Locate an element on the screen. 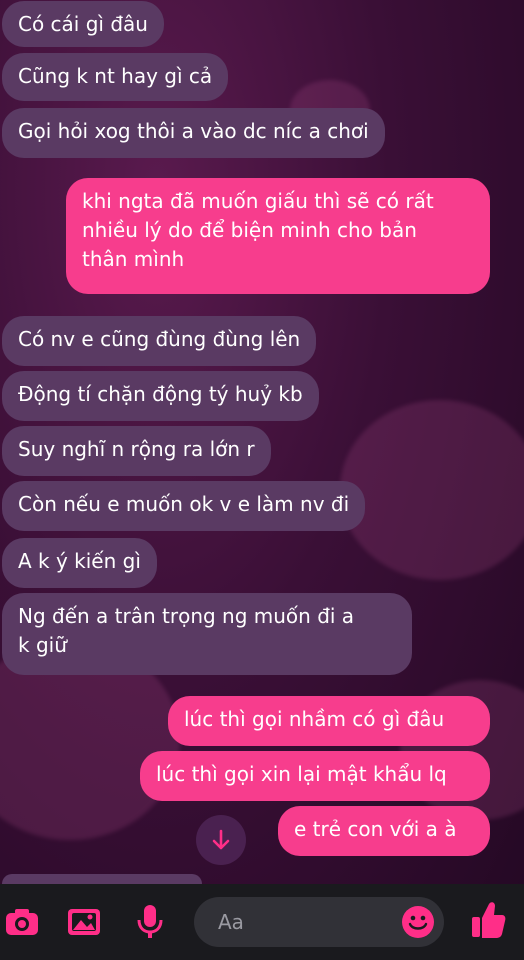 The height and width of the screenshot is (960, 524). message-text: e trẻ con với a à is located at coordinates (375, 829).